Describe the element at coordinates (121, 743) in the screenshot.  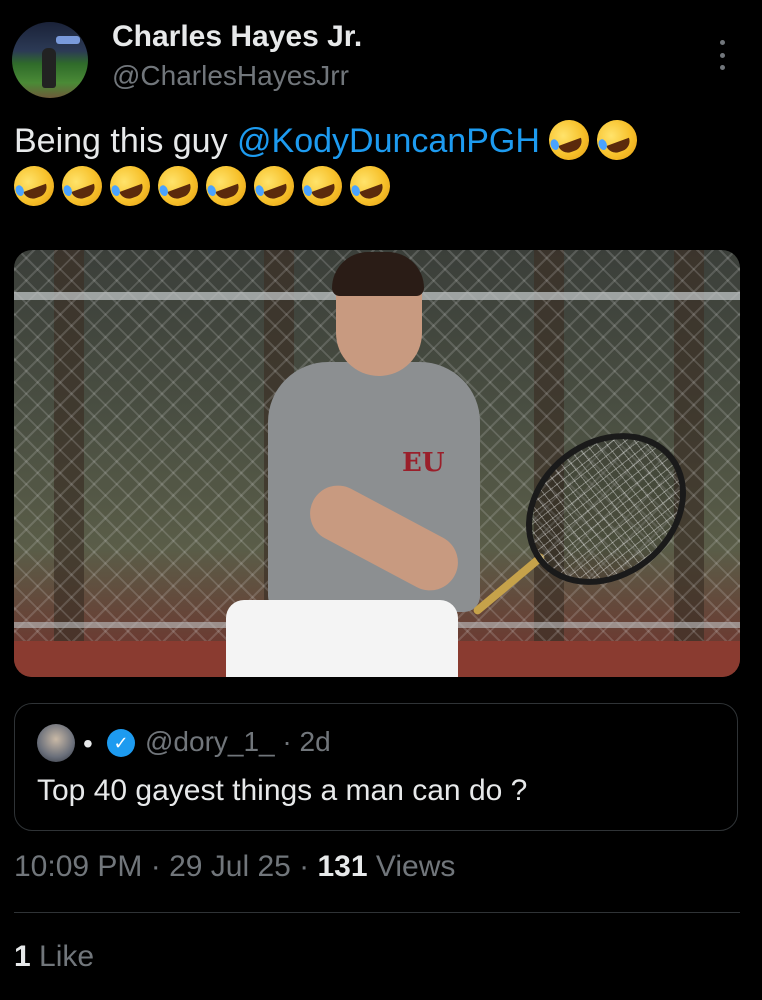
I see `verified-badge-icon: ✓` at that location.